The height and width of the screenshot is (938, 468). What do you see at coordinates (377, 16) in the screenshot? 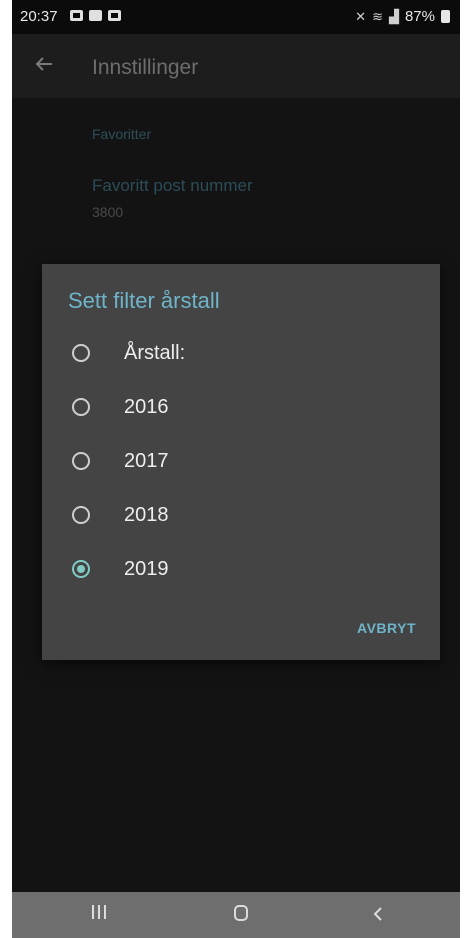
I see `wifi-icon: ≋` at bounding box center [377, 16].